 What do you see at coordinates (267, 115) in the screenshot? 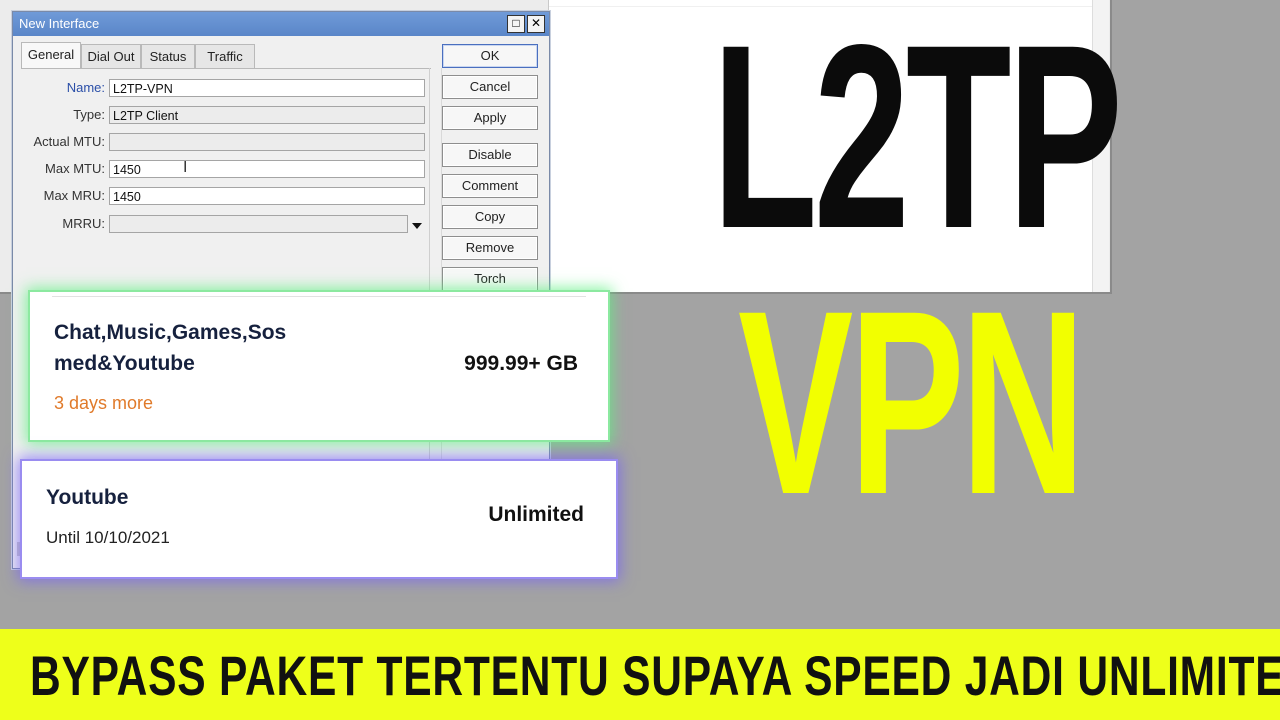
I see `type-field: L2TP Client` at bounding box center [267, 115].